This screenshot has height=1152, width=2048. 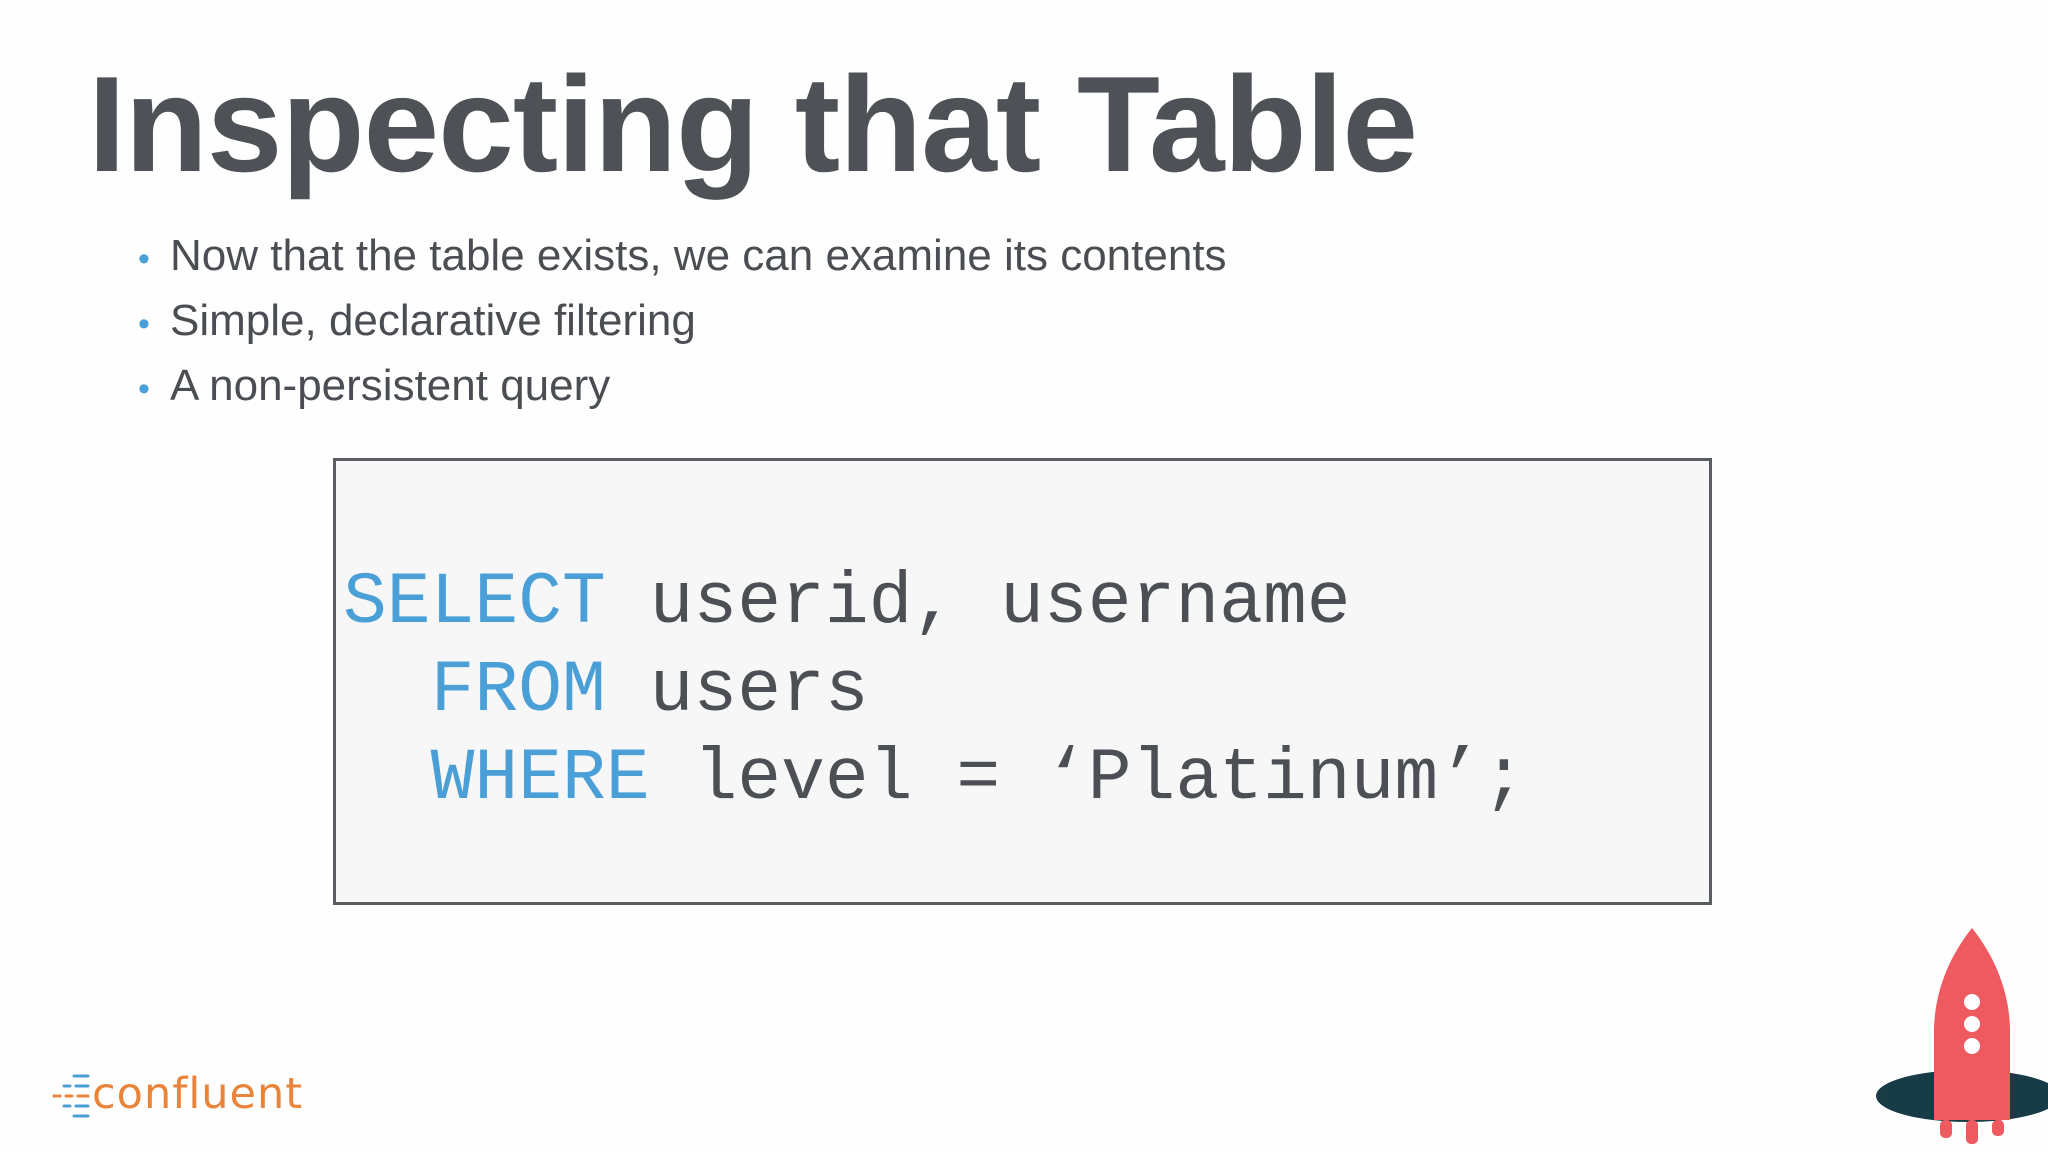 I want to click on confluent-logo: confluent, so click(x=187, y=1096).